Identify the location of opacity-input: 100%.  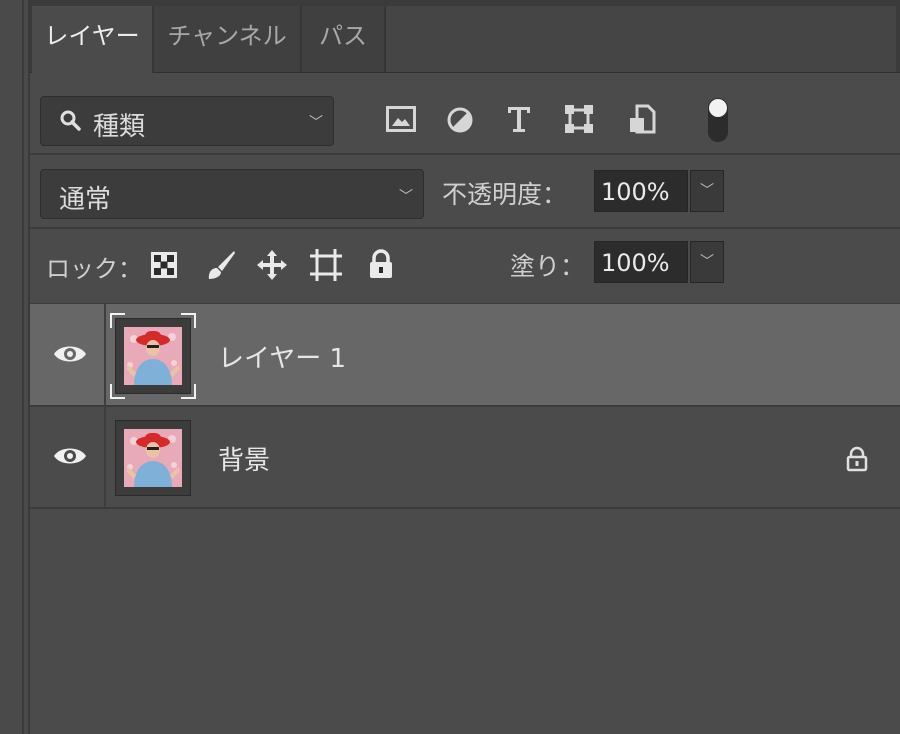
(641, 191).